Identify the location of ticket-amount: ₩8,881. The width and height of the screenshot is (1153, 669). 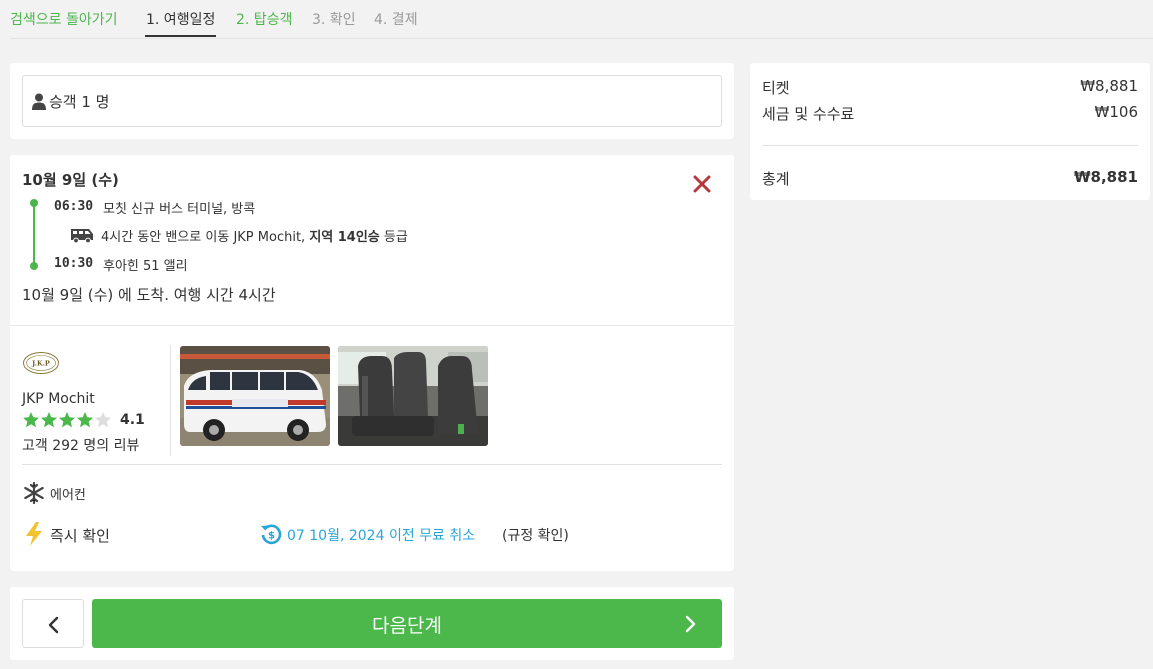
(1109, 86).